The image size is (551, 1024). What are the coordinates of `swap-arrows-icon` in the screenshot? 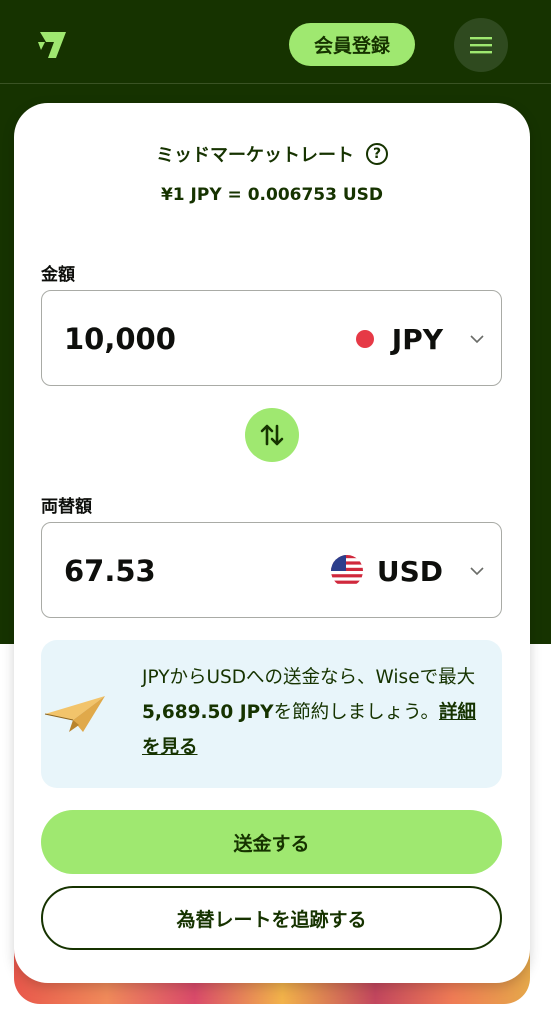 It's located at (272, 435).